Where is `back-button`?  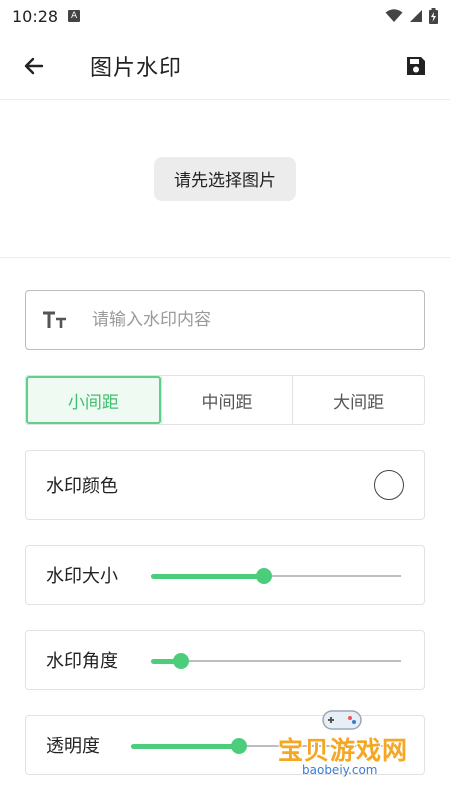
back-button is located at coordinates (34, 66).